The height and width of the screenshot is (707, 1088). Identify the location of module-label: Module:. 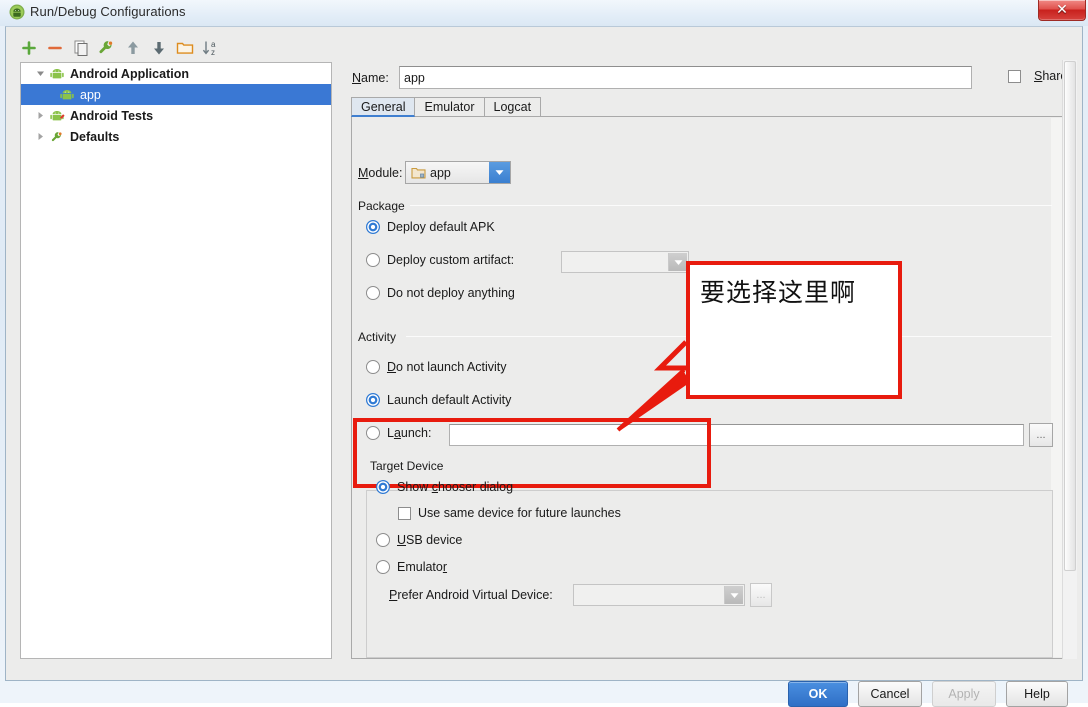
(380, 173).